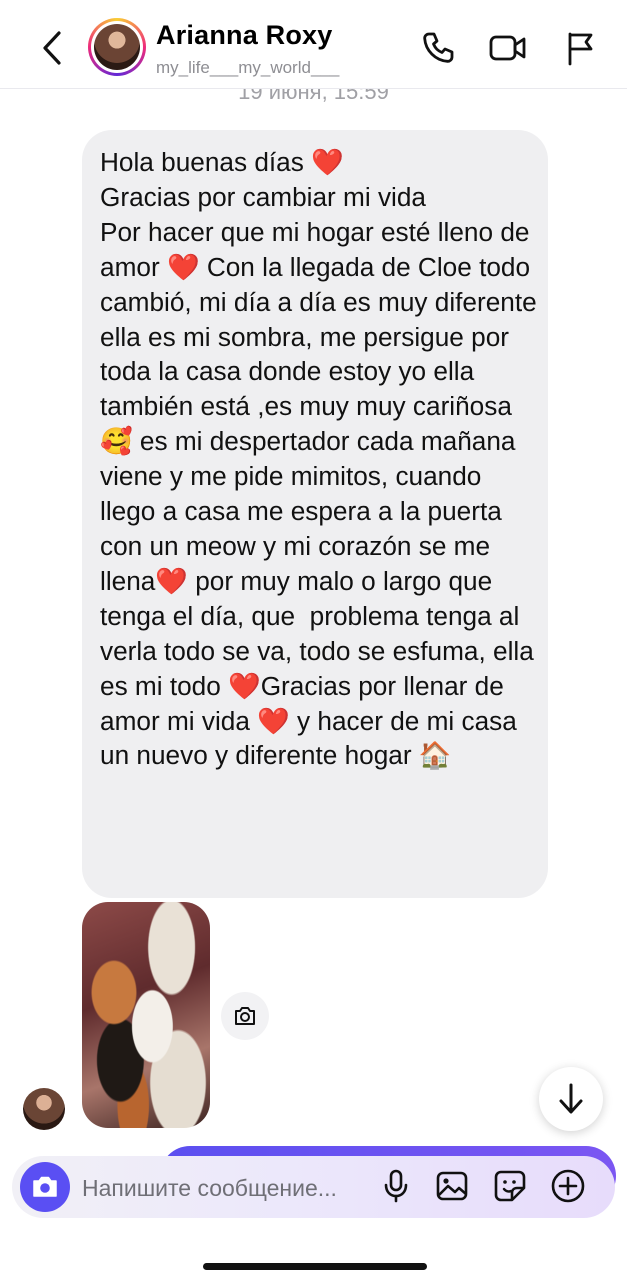  What do you see at coordinates (568, 1186) in the screenshot?
I see `plus-circle-icon` at bounding box center [568, 1186].